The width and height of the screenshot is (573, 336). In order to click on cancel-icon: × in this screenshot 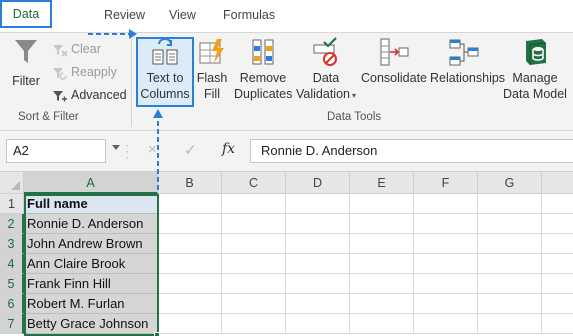, I will do `click(152, 149)`.